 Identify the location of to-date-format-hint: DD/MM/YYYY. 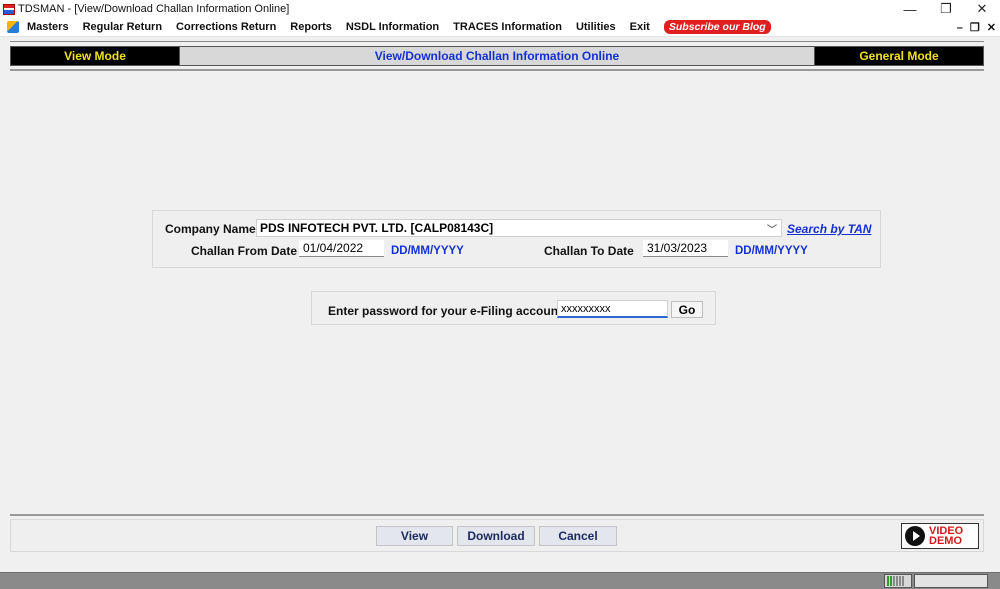
(771, 251).